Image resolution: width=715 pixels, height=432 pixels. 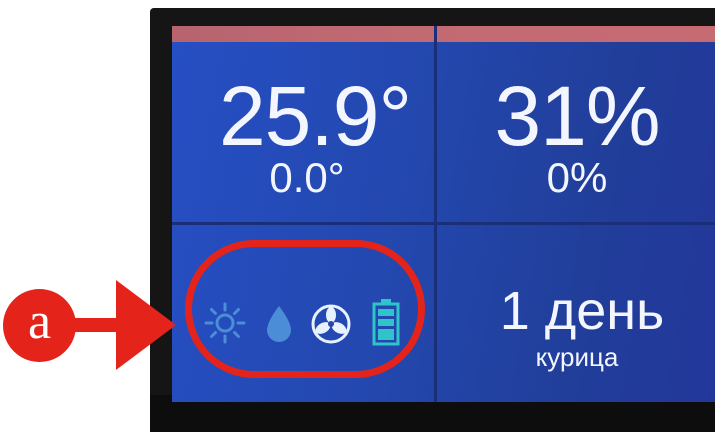 What do you see at coordinates (307, 177) in the screenshot?
I see `temperature-delta: 0.0°` at bounding box center [307, 177].